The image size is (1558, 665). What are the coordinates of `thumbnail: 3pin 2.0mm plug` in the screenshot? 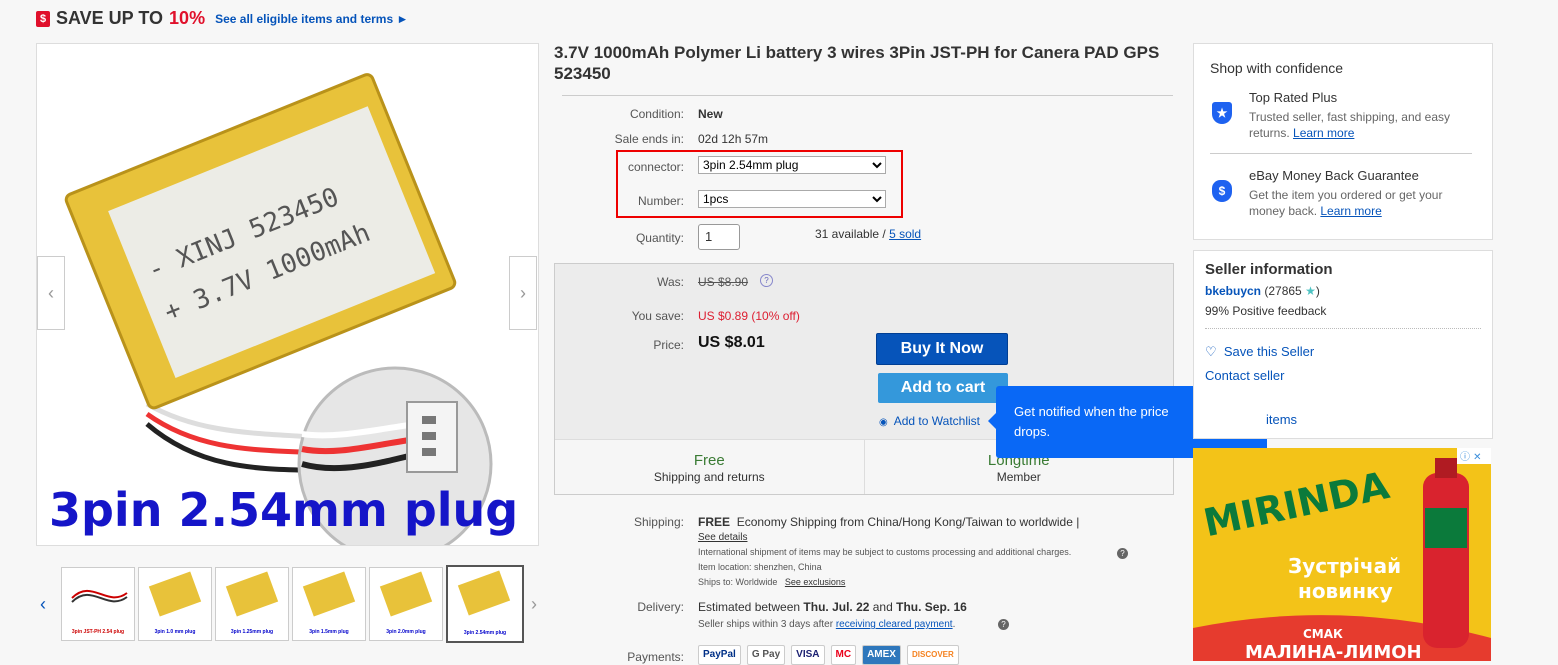 It's located at (406, 604).